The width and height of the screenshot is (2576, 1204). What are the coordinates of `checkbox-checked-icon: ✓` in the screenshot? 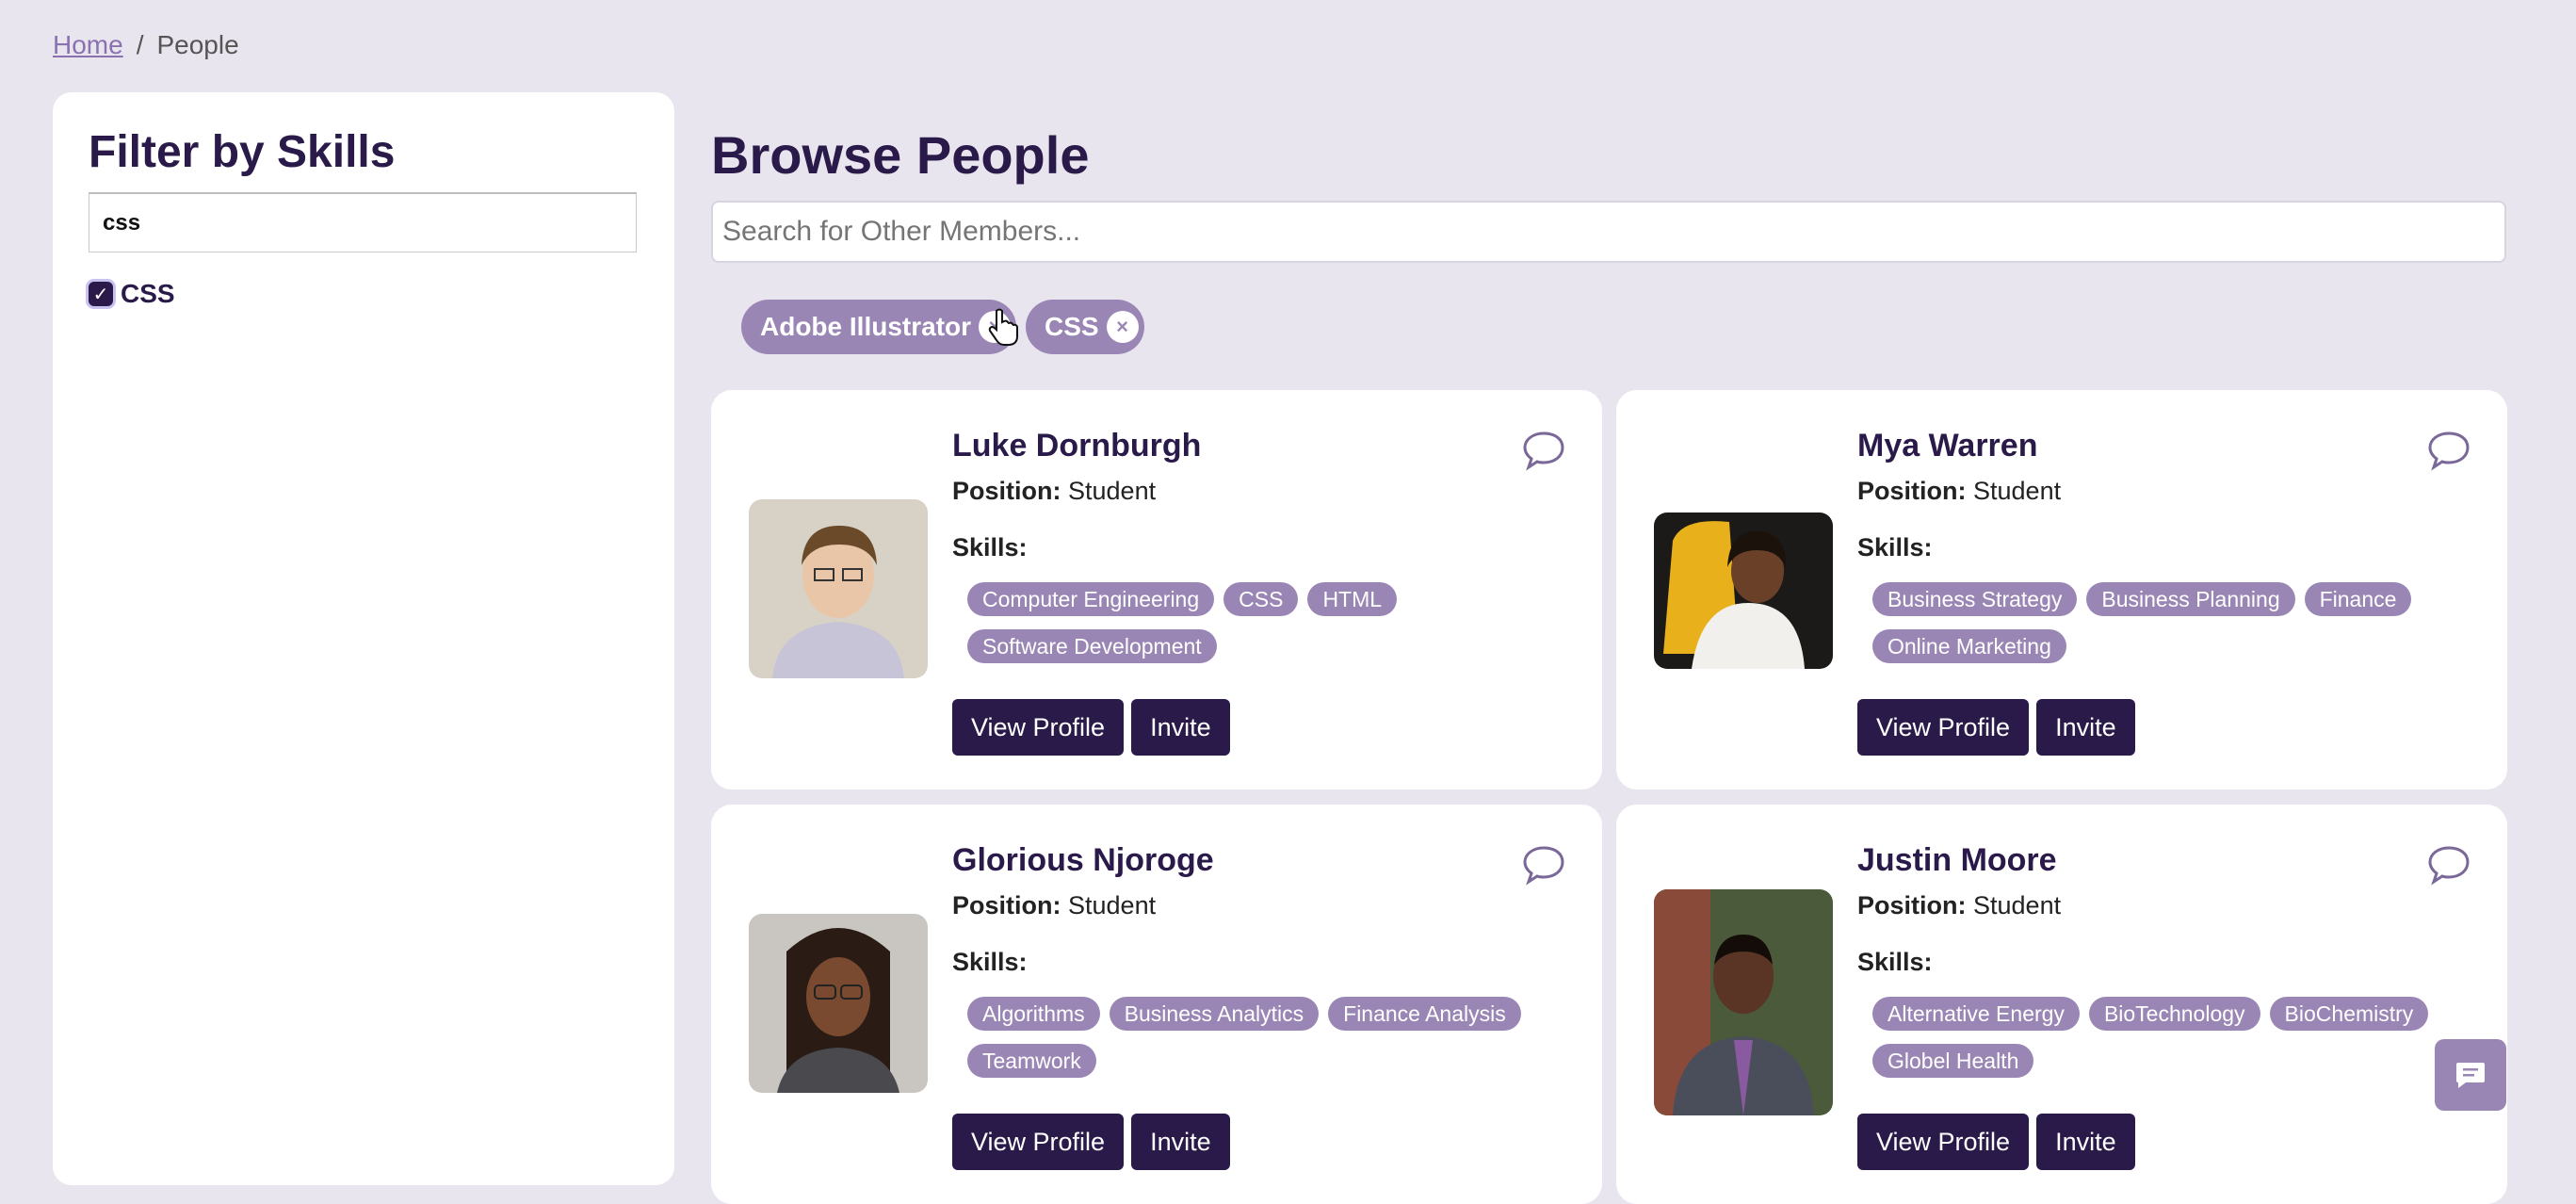 It's located at (101, 294).